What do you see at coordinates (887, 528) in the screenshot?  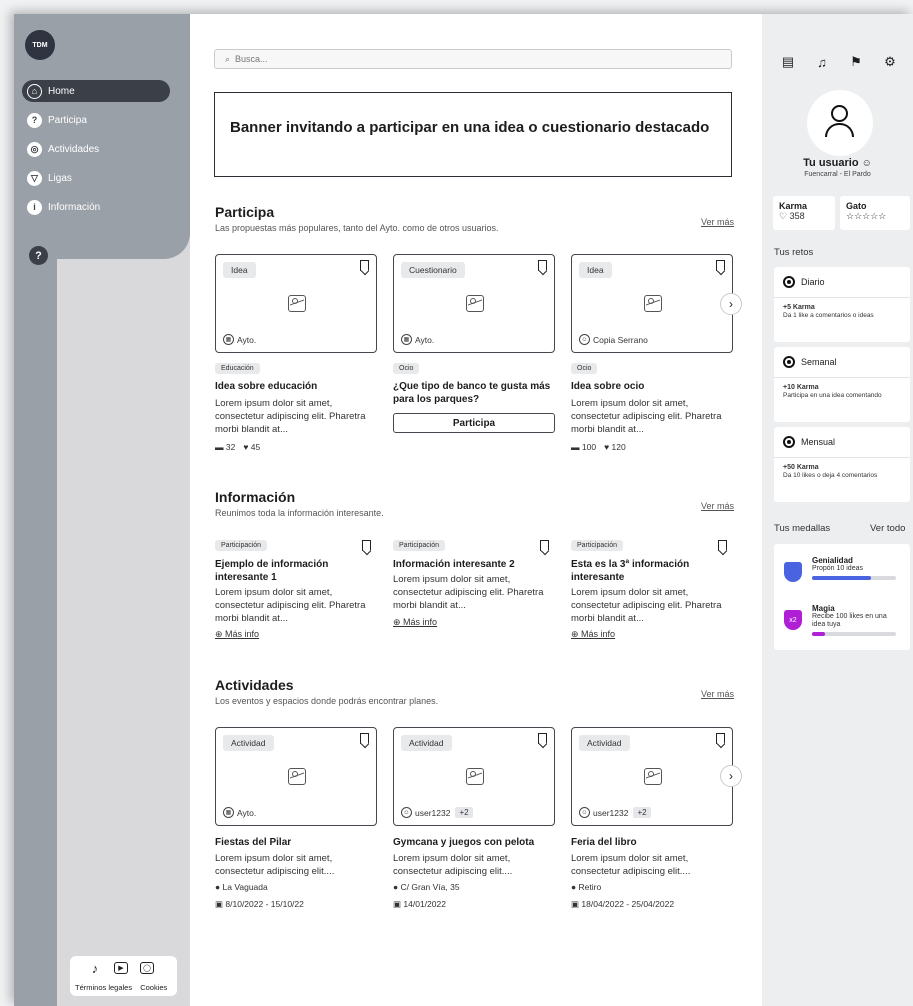 I see `ver-todo-link: Ver todo` at bounding box center [887, 528].